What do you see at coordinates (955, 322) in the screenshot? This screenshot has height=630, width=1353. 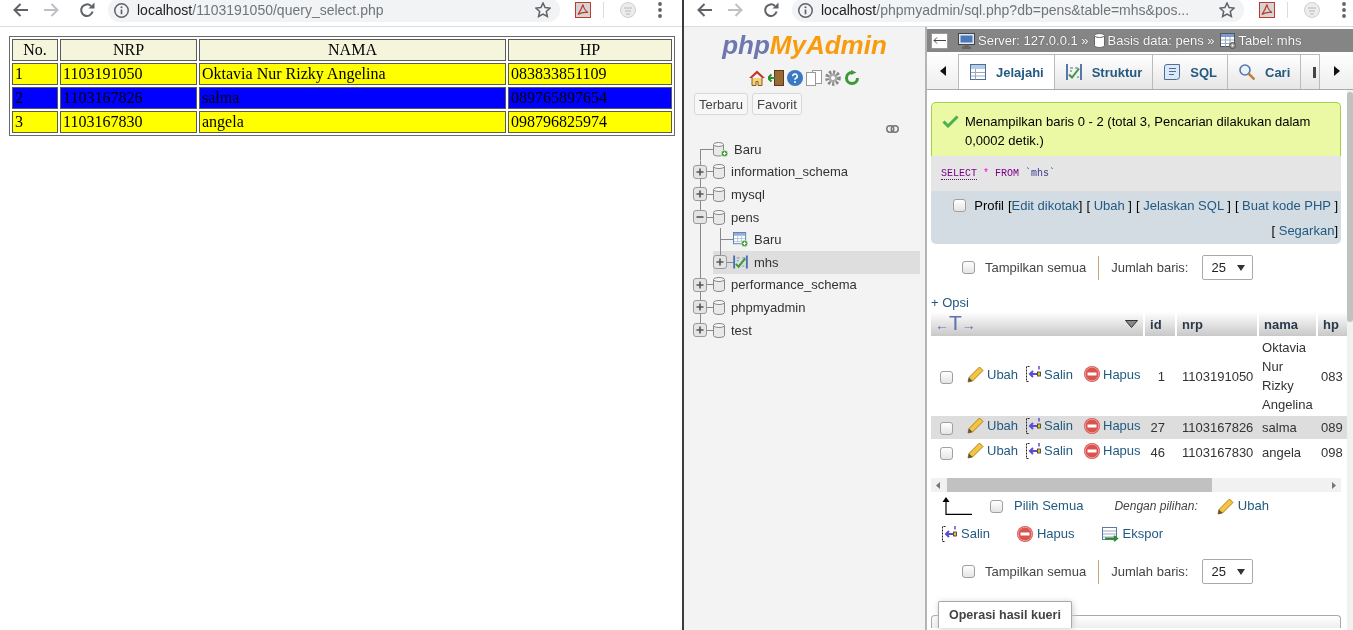 I see `full-text-link: T` at bounding box center [955, 322].